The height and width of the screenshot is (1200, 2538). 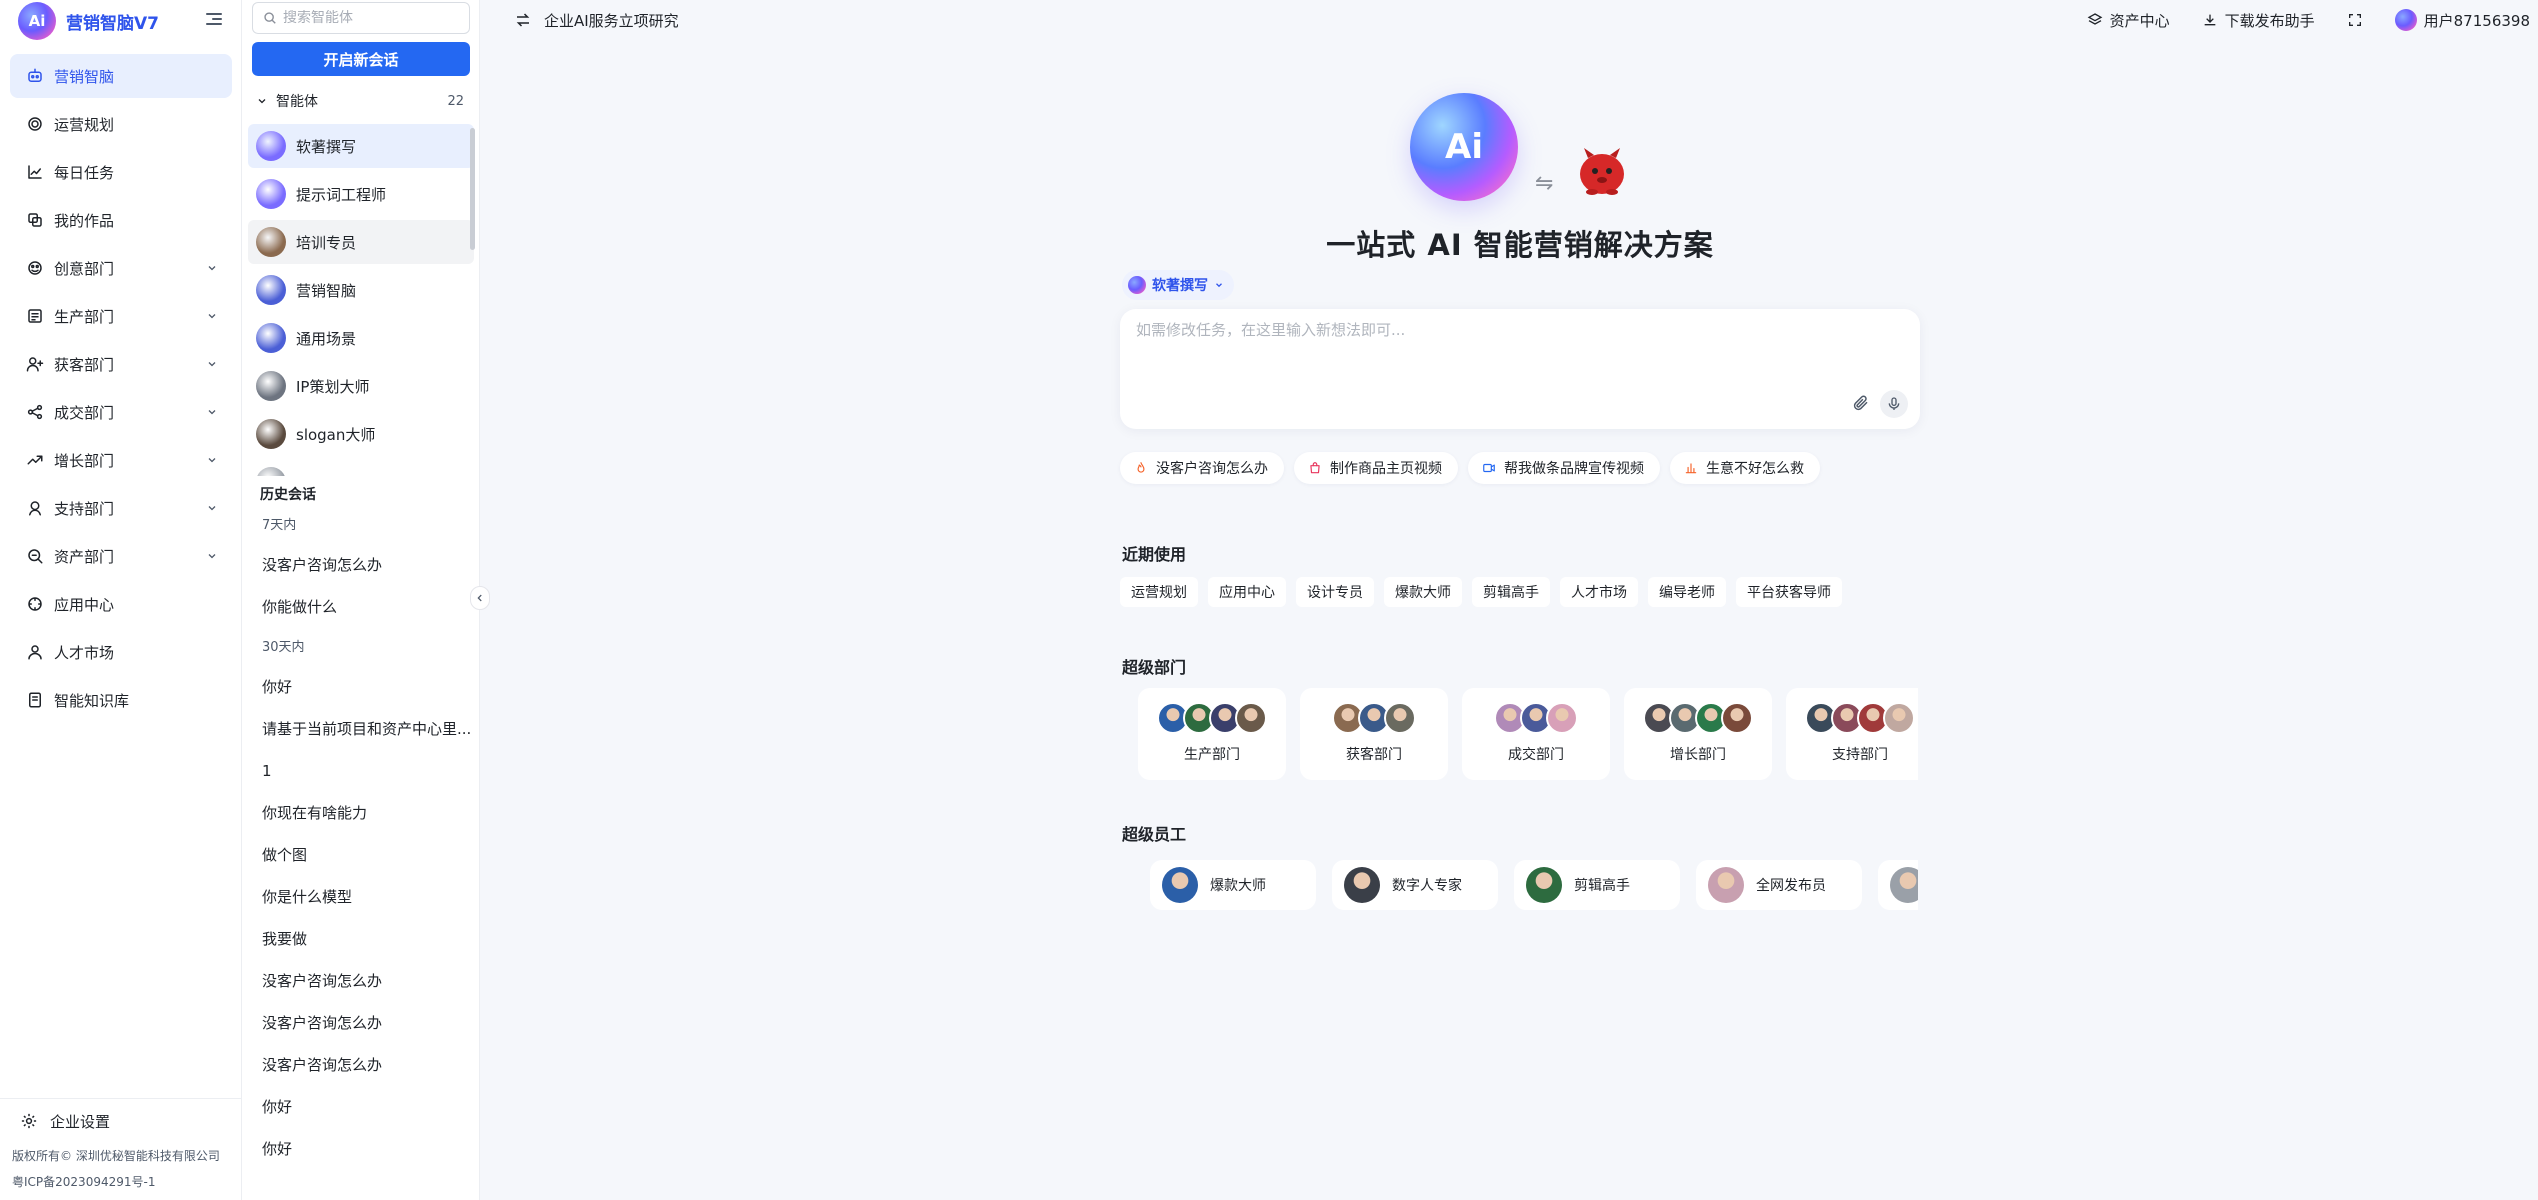 I want to click on department-card: 增长部门, so click(x=1698, y=734).